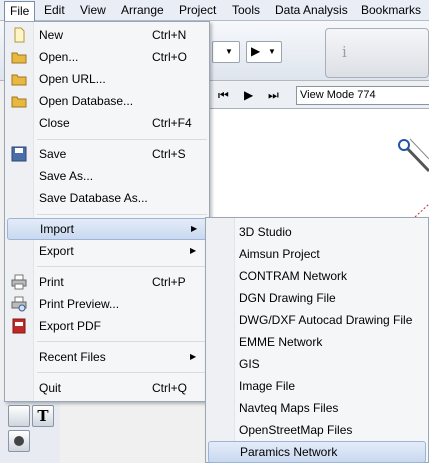 Image resolution: width=429 pixels, height=463 pixels. Describe the element at coordinates (20, 11) in the screenshot. I see `menu-file: File` at that location.